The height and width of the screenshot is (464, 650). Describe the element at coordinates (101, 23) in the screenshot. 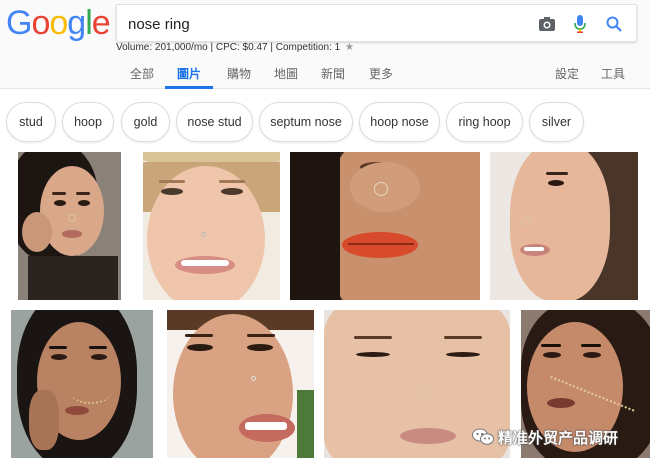

I see `logo-letter: e` at that location.